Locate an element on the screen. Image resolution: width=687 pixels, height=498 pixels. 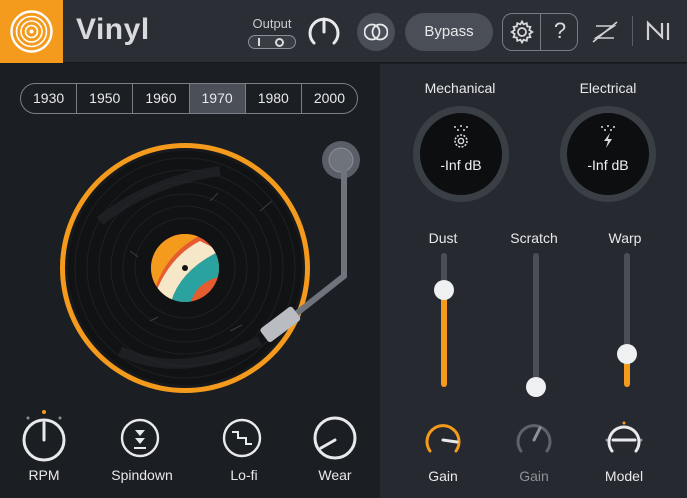
ni-logo-icon is located at coordinates (660, 31).